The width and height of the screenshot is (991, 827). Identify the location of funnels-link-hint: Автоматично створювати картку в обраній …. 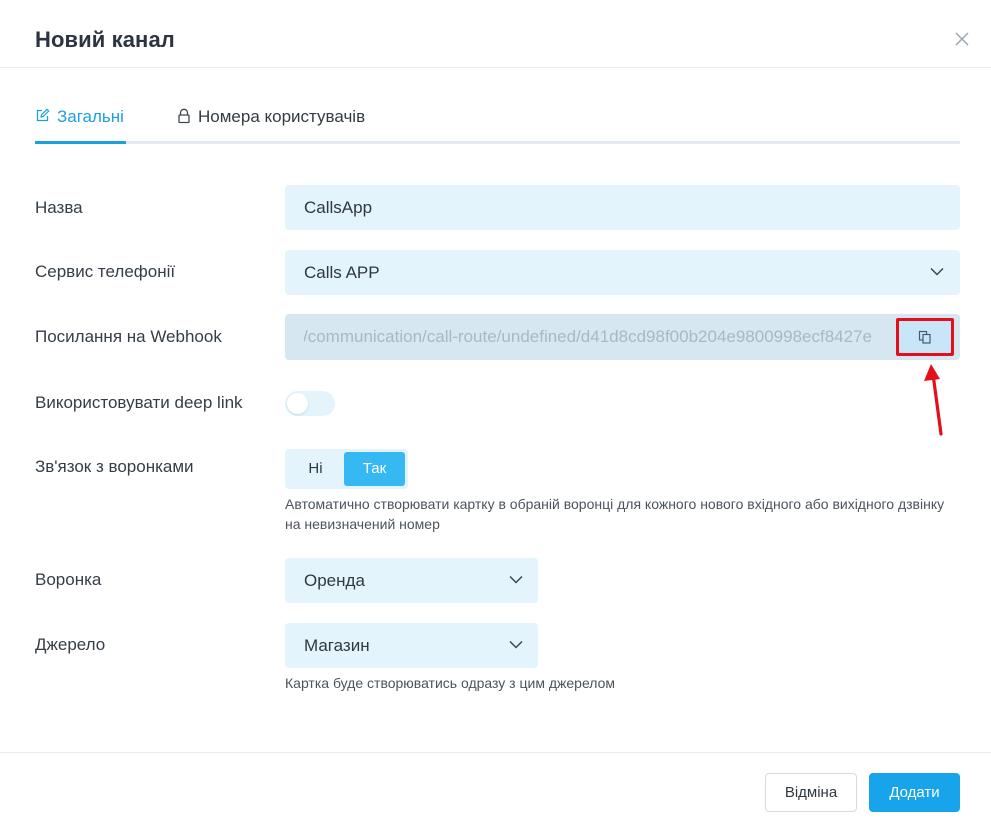
(615, 514).